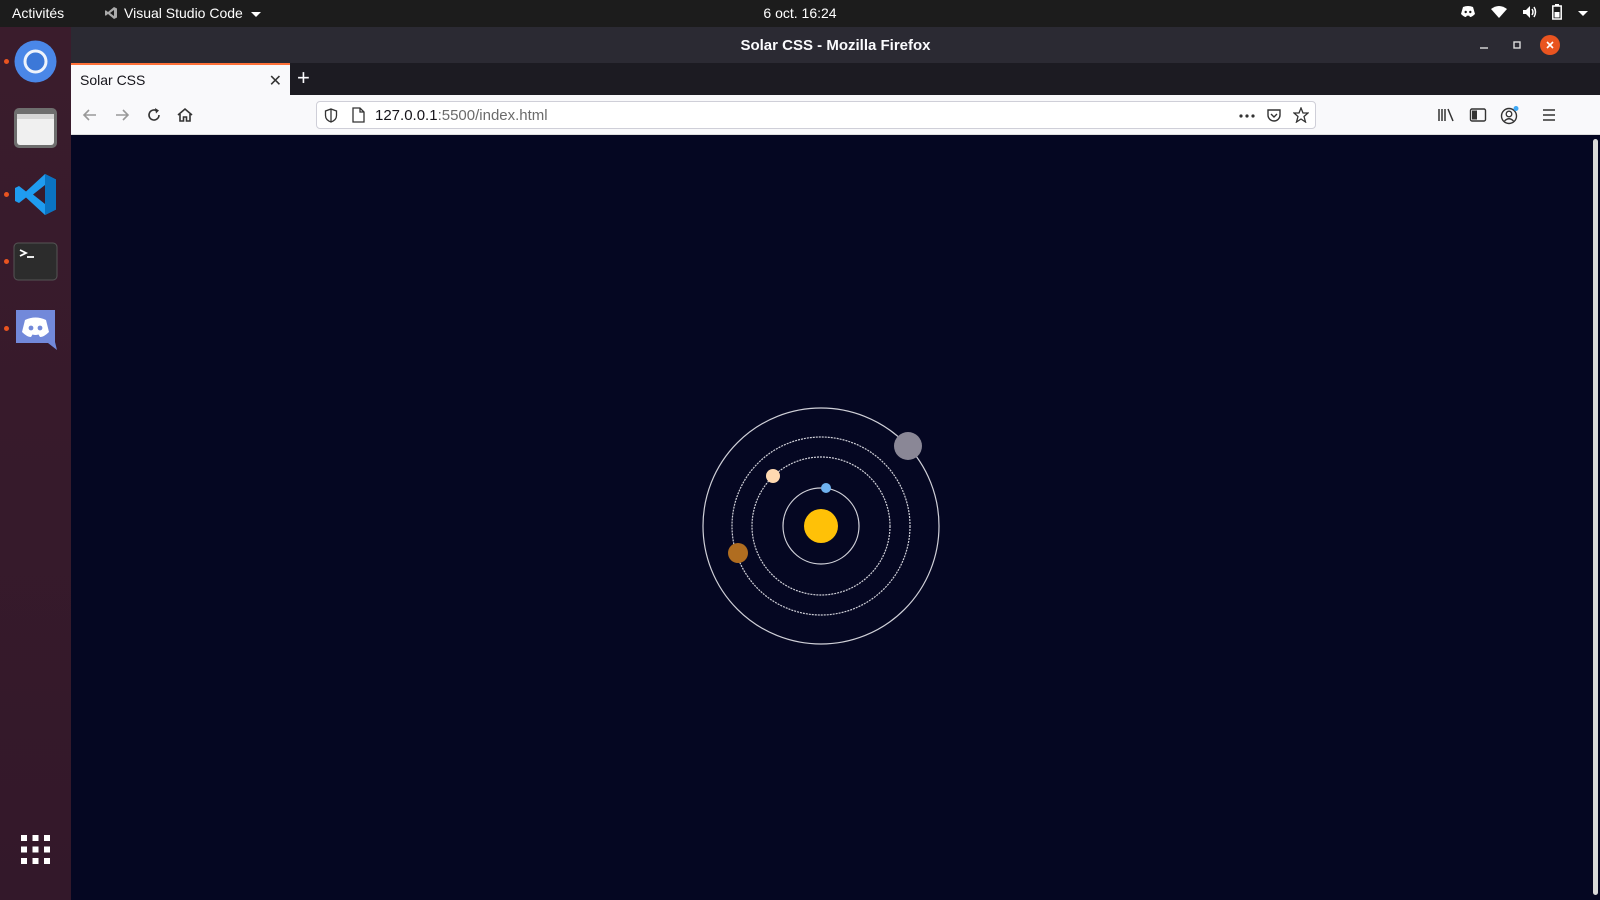 This screenshot has width=1600, height=900. I want to click on dock-item-files, so click(35, 127).